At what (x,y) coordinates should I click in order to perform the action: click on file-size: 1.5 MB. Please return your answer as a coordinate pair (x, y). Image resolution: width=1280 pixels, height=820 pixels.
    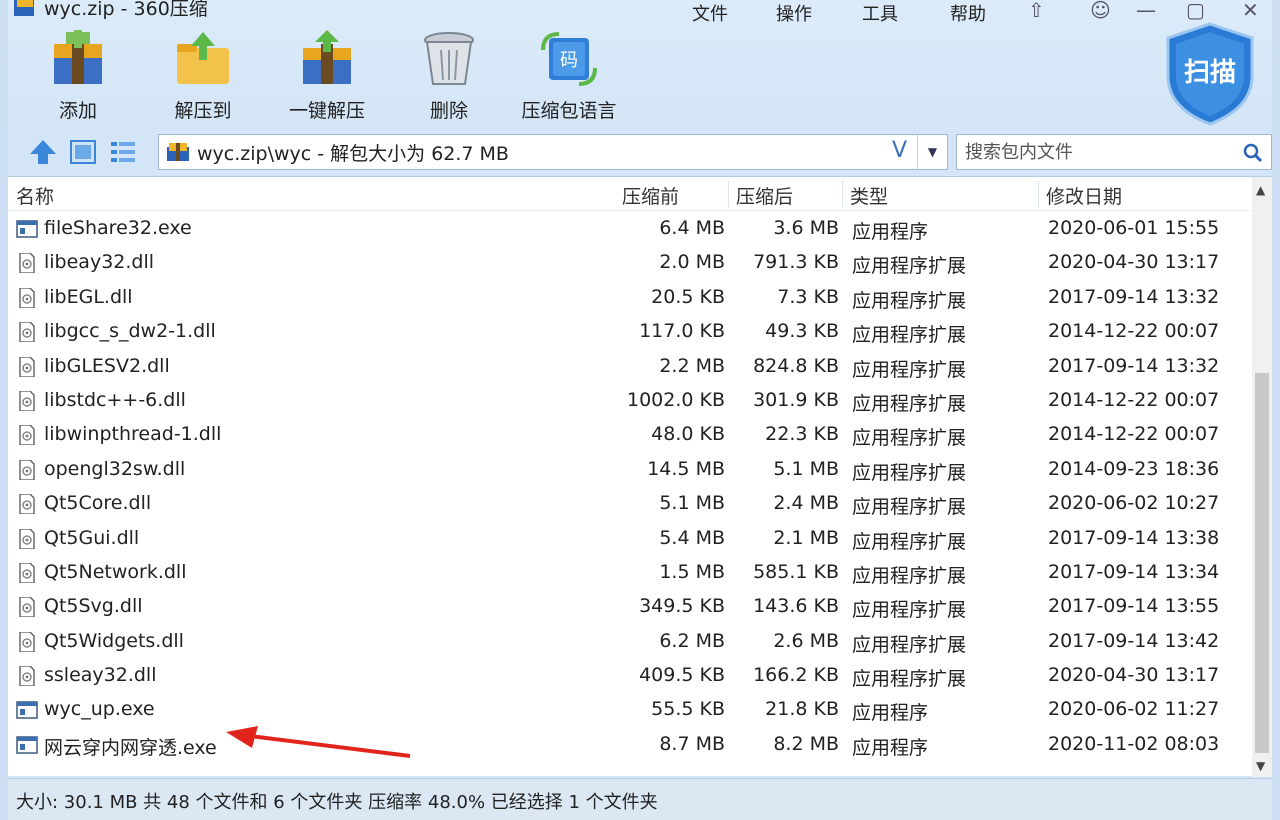
    Looking at the image, I should click on (692, 571).